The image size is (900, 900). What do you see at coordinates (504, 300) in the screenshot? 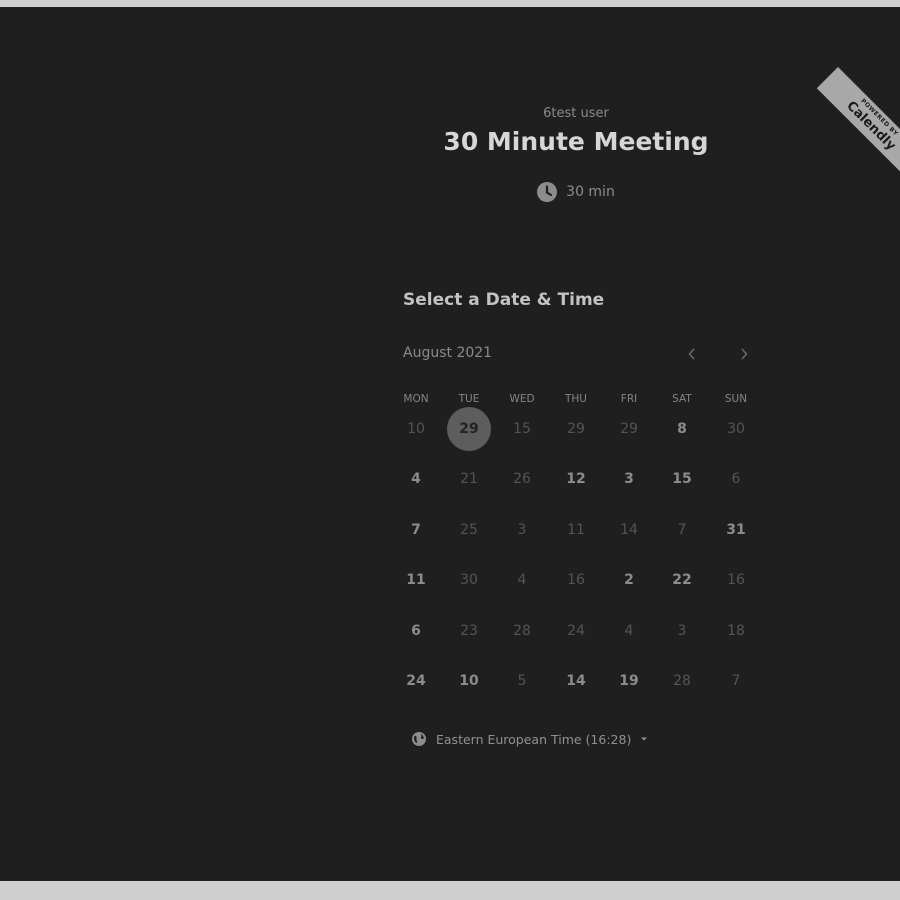
I see `select-date-time-heading: Select a Date & Time` at bounding box center [504, 300].